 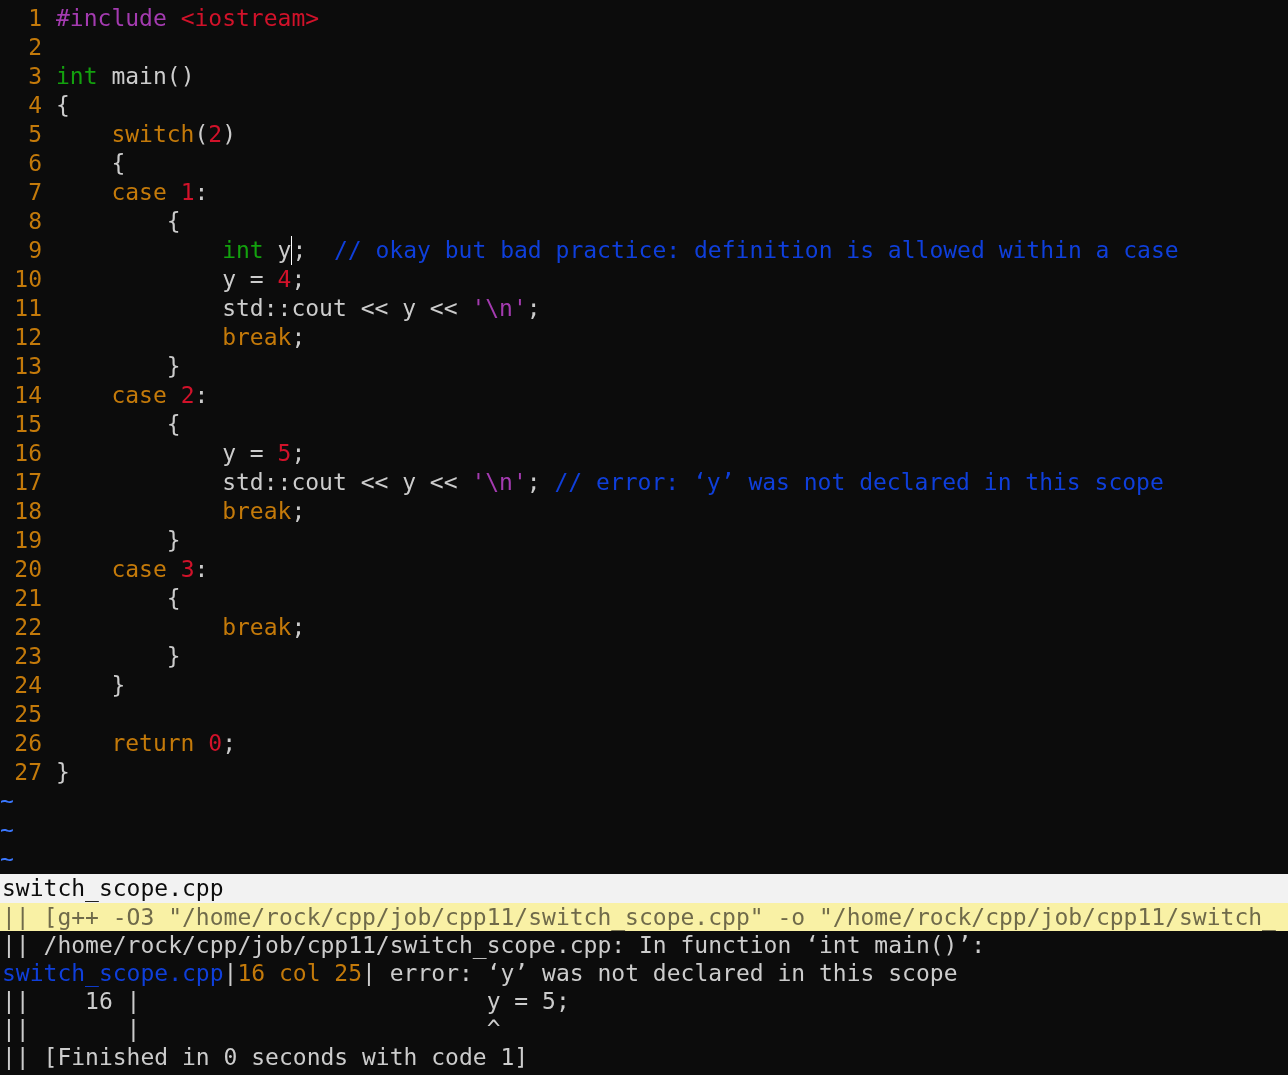 I want to click on quickfix-row: || [Finished in 0 seconds with code 1], so click(x=644, y=1057).